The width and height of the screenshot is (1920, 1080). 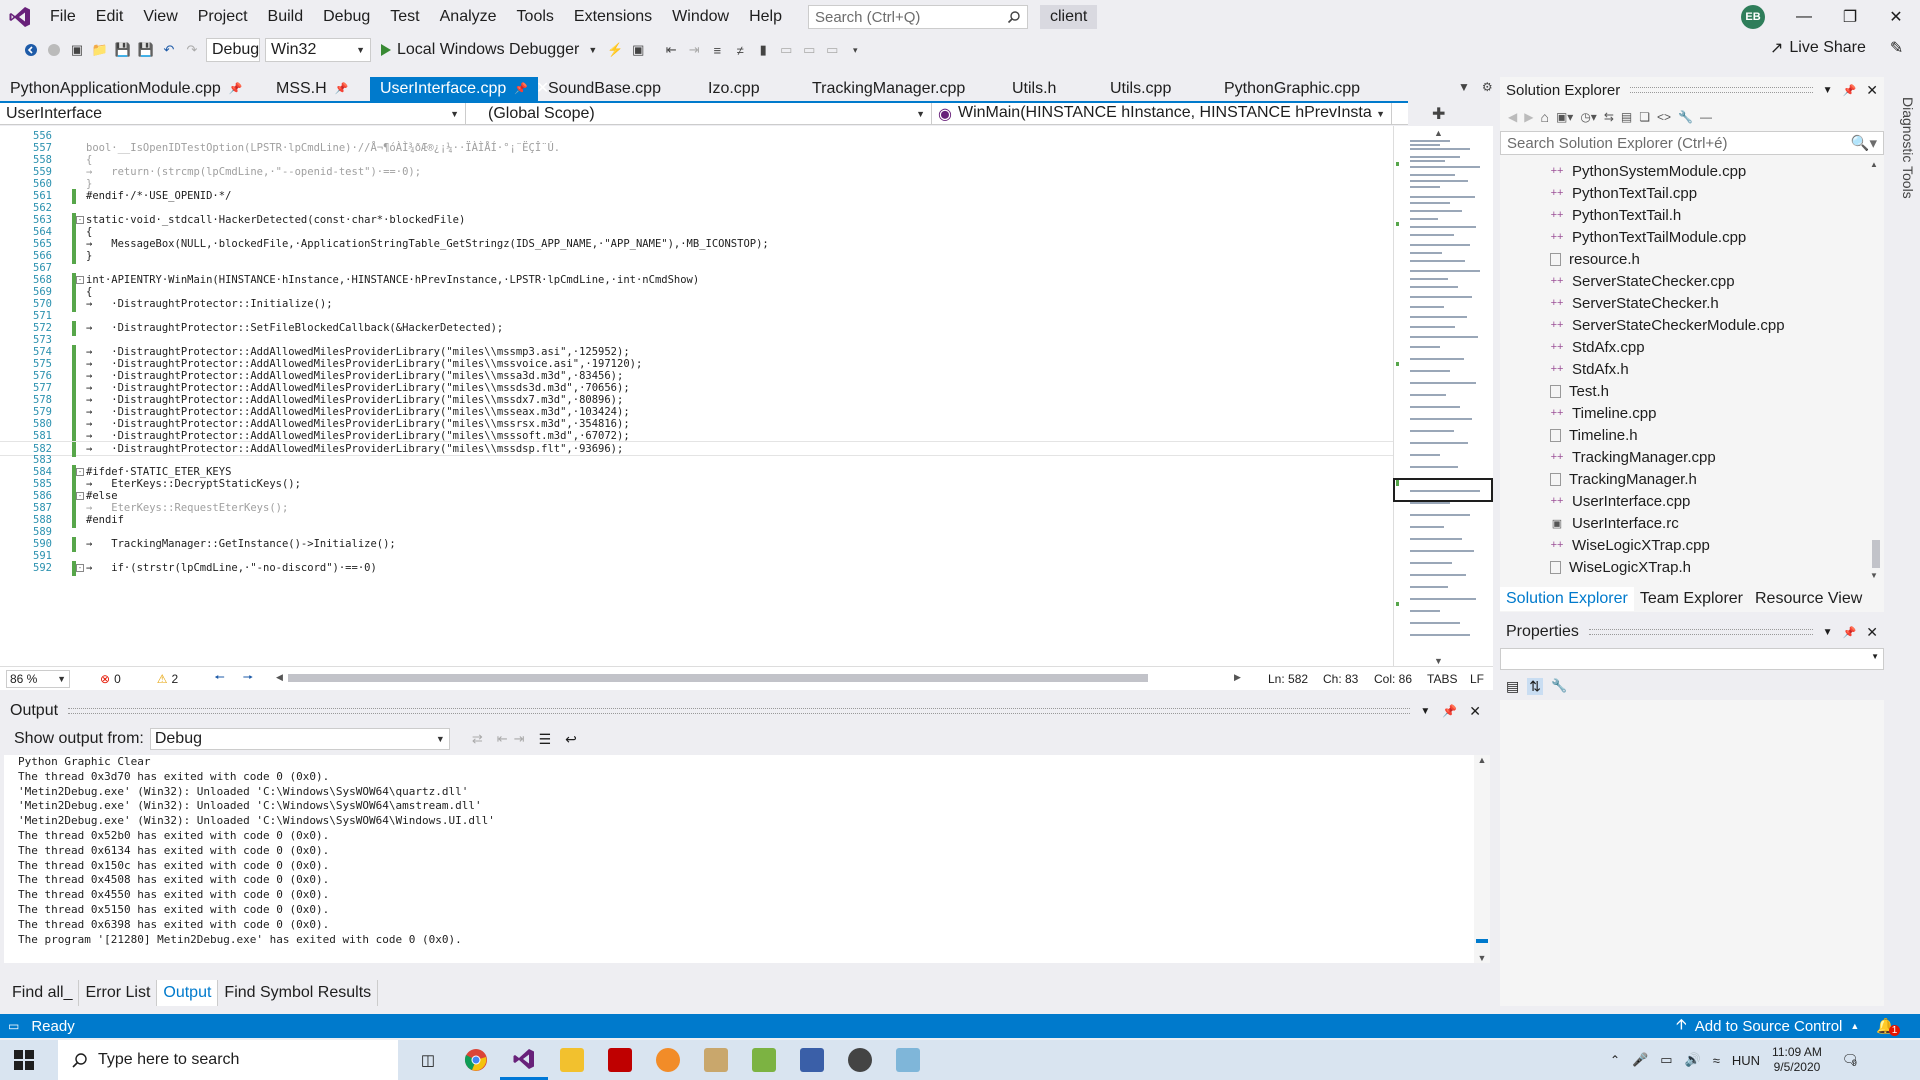 What do you see at coordinates (1836, 48) in the screenshot?
I see `live-share-button: ↗ Live Share ✎` at bounding box center [1836, 48].